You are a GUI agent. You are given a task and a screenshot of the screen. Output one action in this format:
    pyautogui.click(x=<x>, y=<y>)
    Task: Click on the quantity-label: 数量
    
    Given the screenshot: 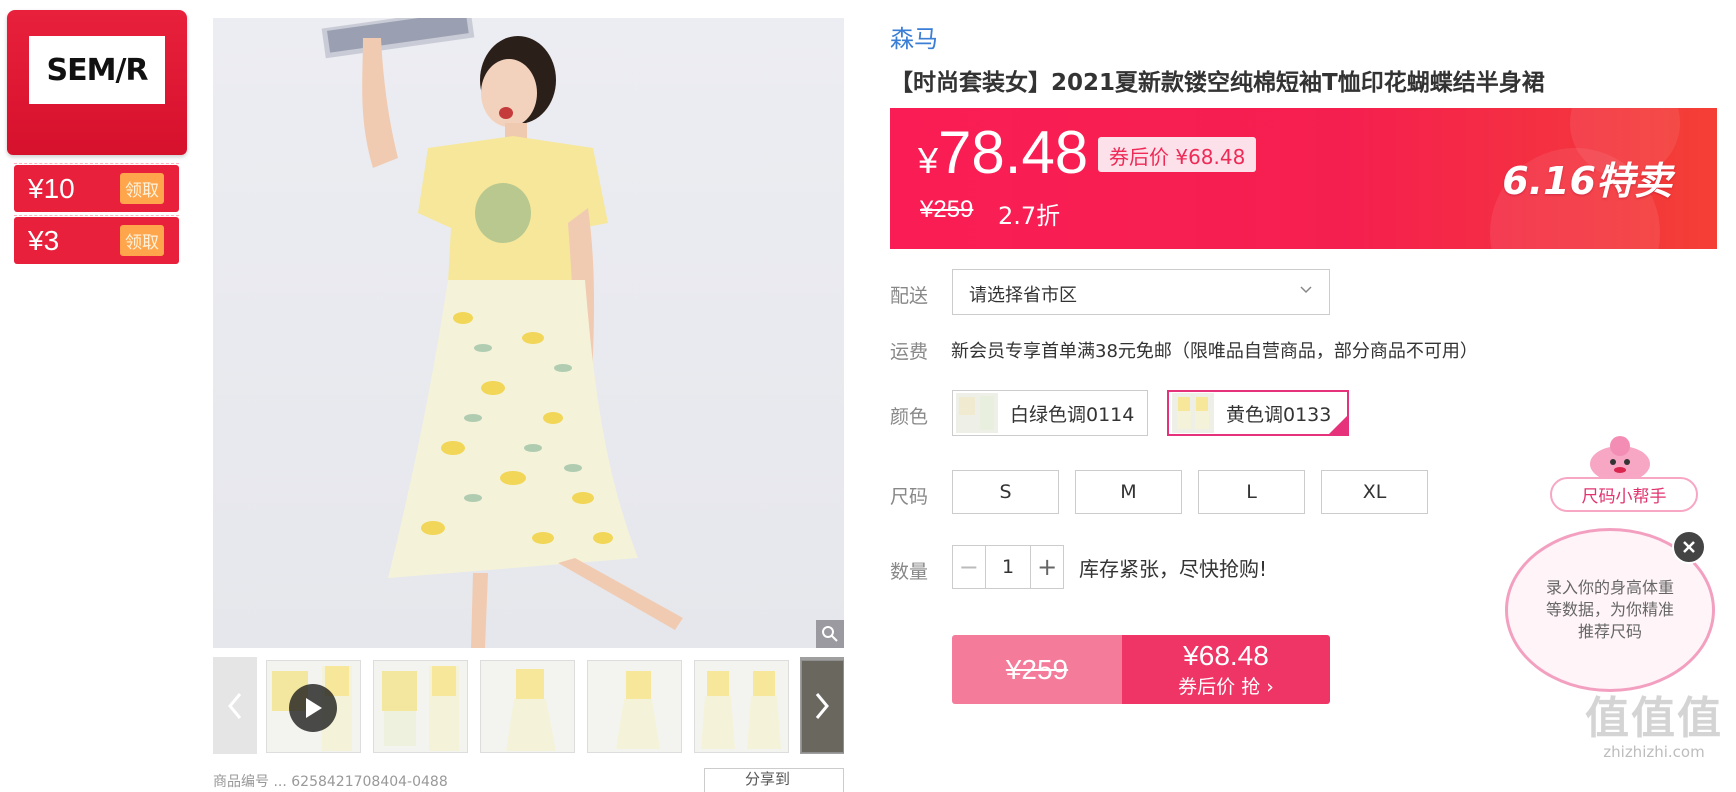 What is the action you would take?
    pyautogui.click(x=909, y=572)
    